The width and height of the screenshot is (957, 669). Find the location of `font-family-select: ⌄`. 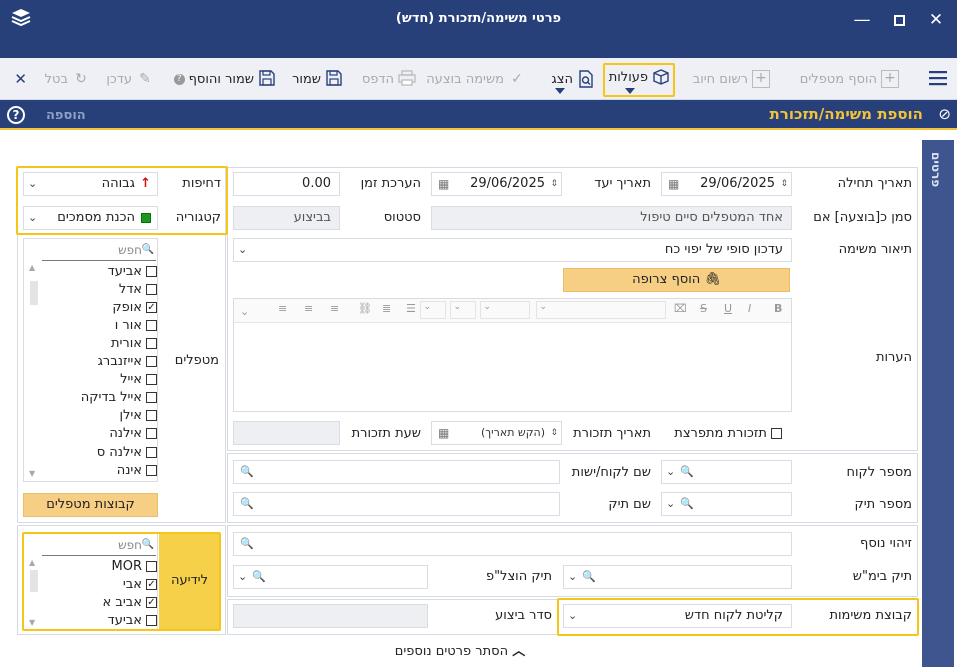

font-family-select: ⌄ is located at coordinates (601, 310).